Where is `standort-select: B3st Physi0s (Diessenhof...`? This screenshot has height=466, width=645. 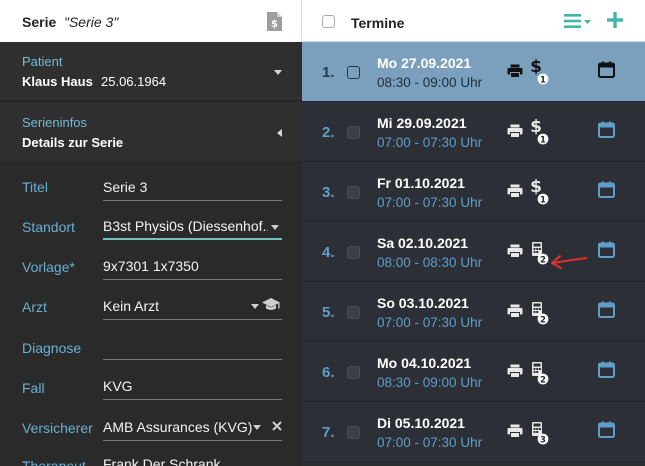
standort-select: B3st Physi0s (Diessenhof... is located at coordinates (192, 225).